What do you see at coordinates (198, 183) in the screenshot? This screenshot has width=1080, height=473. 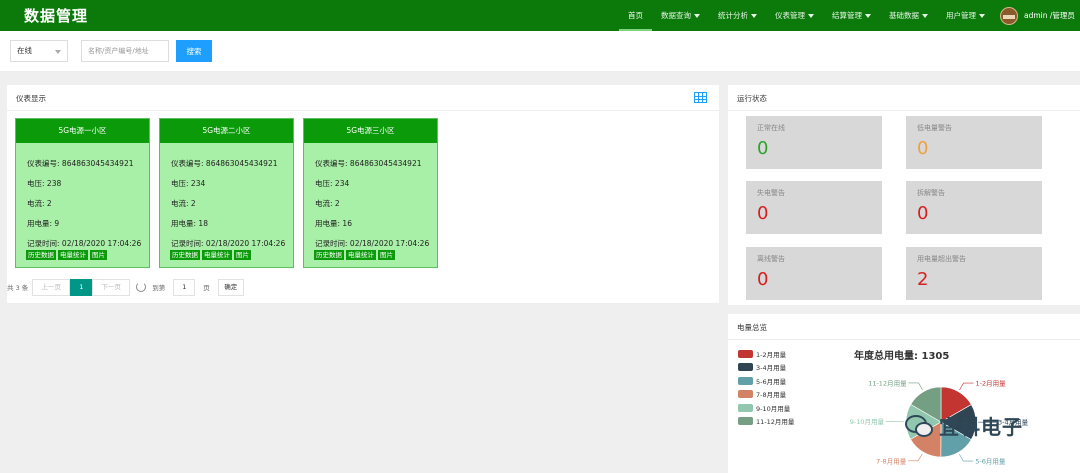 I see `field-value: 234` at bounding box center [198, 183].